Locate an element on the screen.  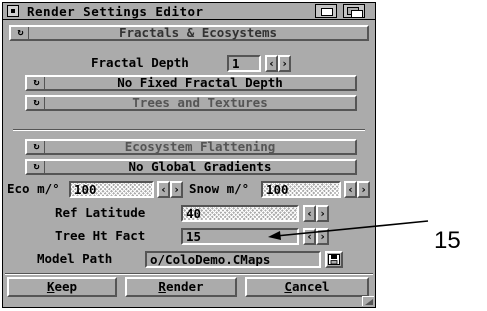
callout-arrow is located at coordinates (348, 230).